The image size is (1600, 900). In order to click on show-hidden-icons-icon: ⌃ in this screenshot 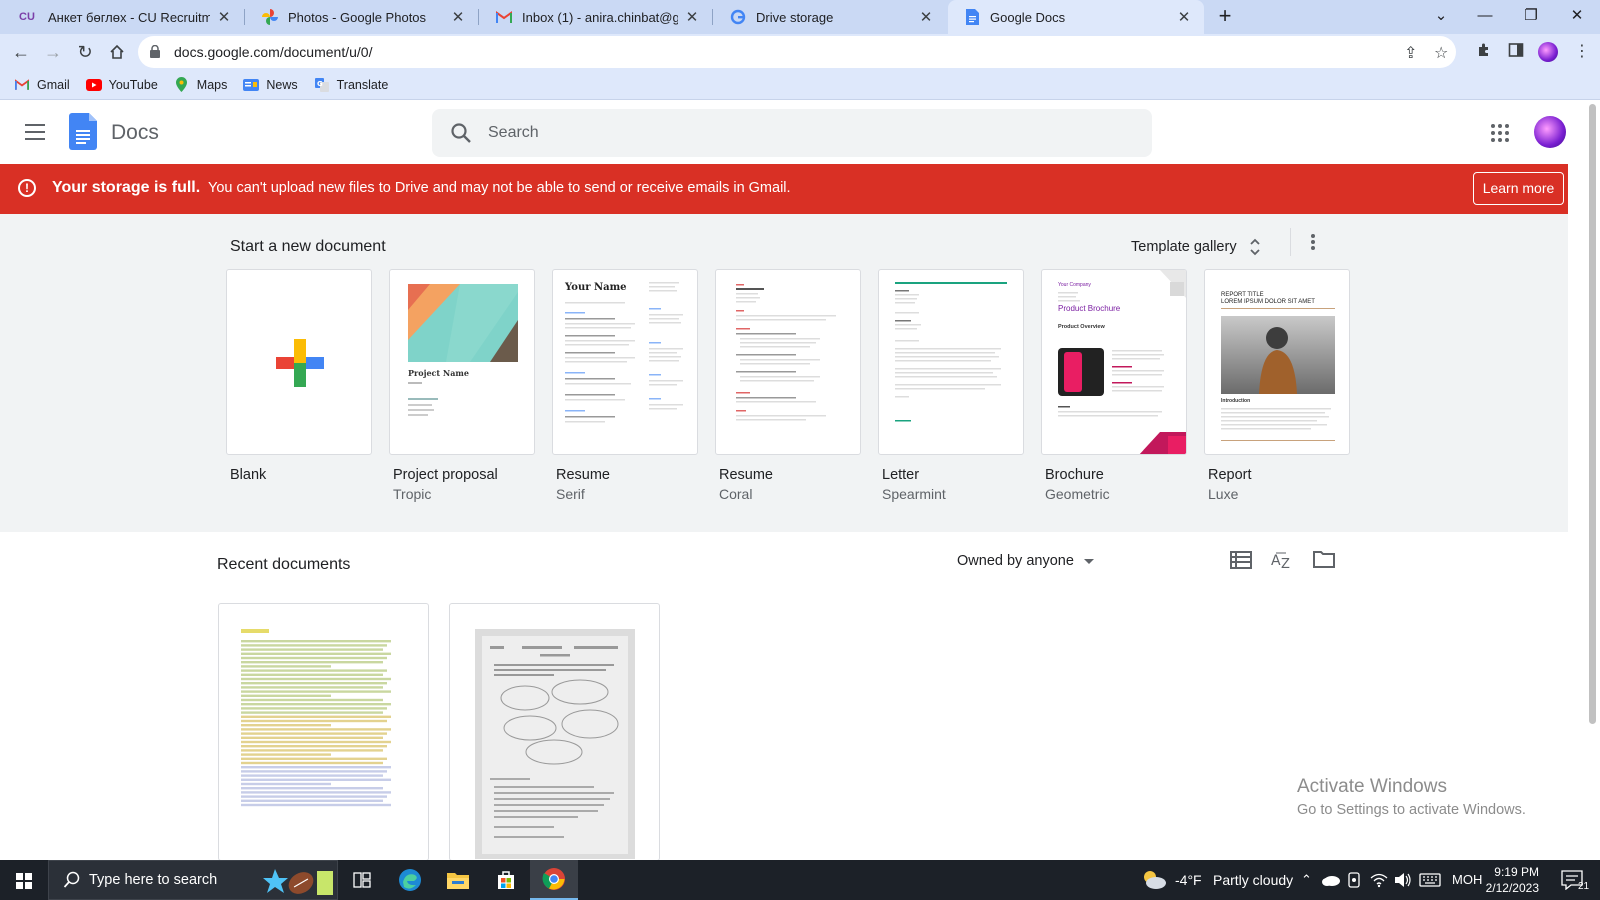, I will do `click(1306, 880)`.